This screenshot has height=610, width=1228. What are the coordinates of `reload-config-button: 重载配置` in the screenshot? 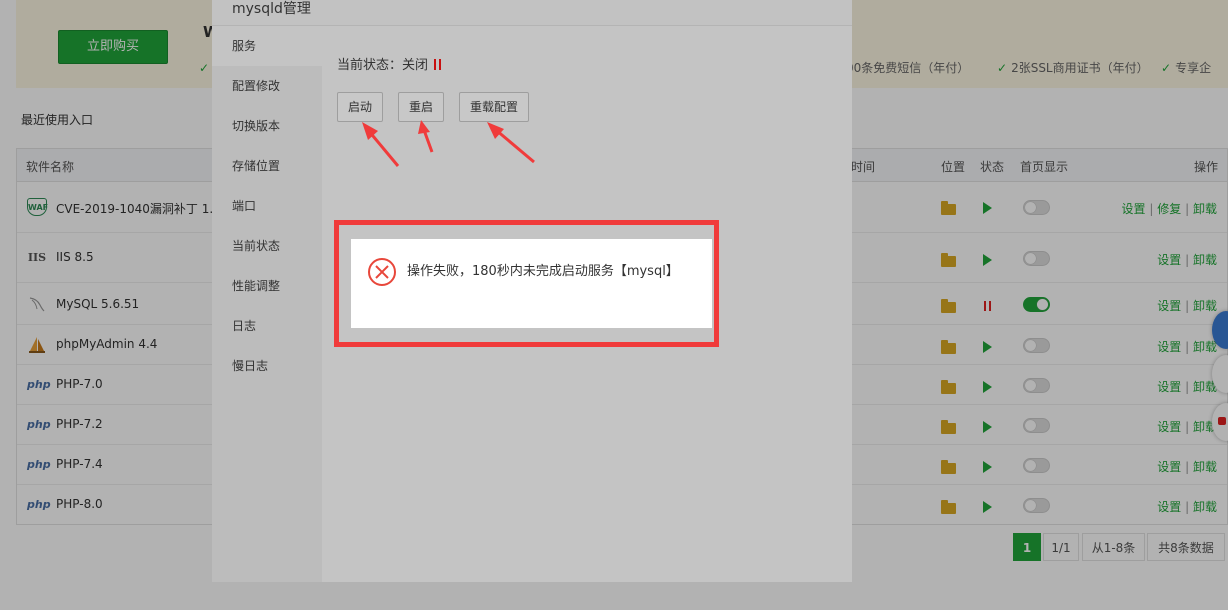 It's located at (494, 107).